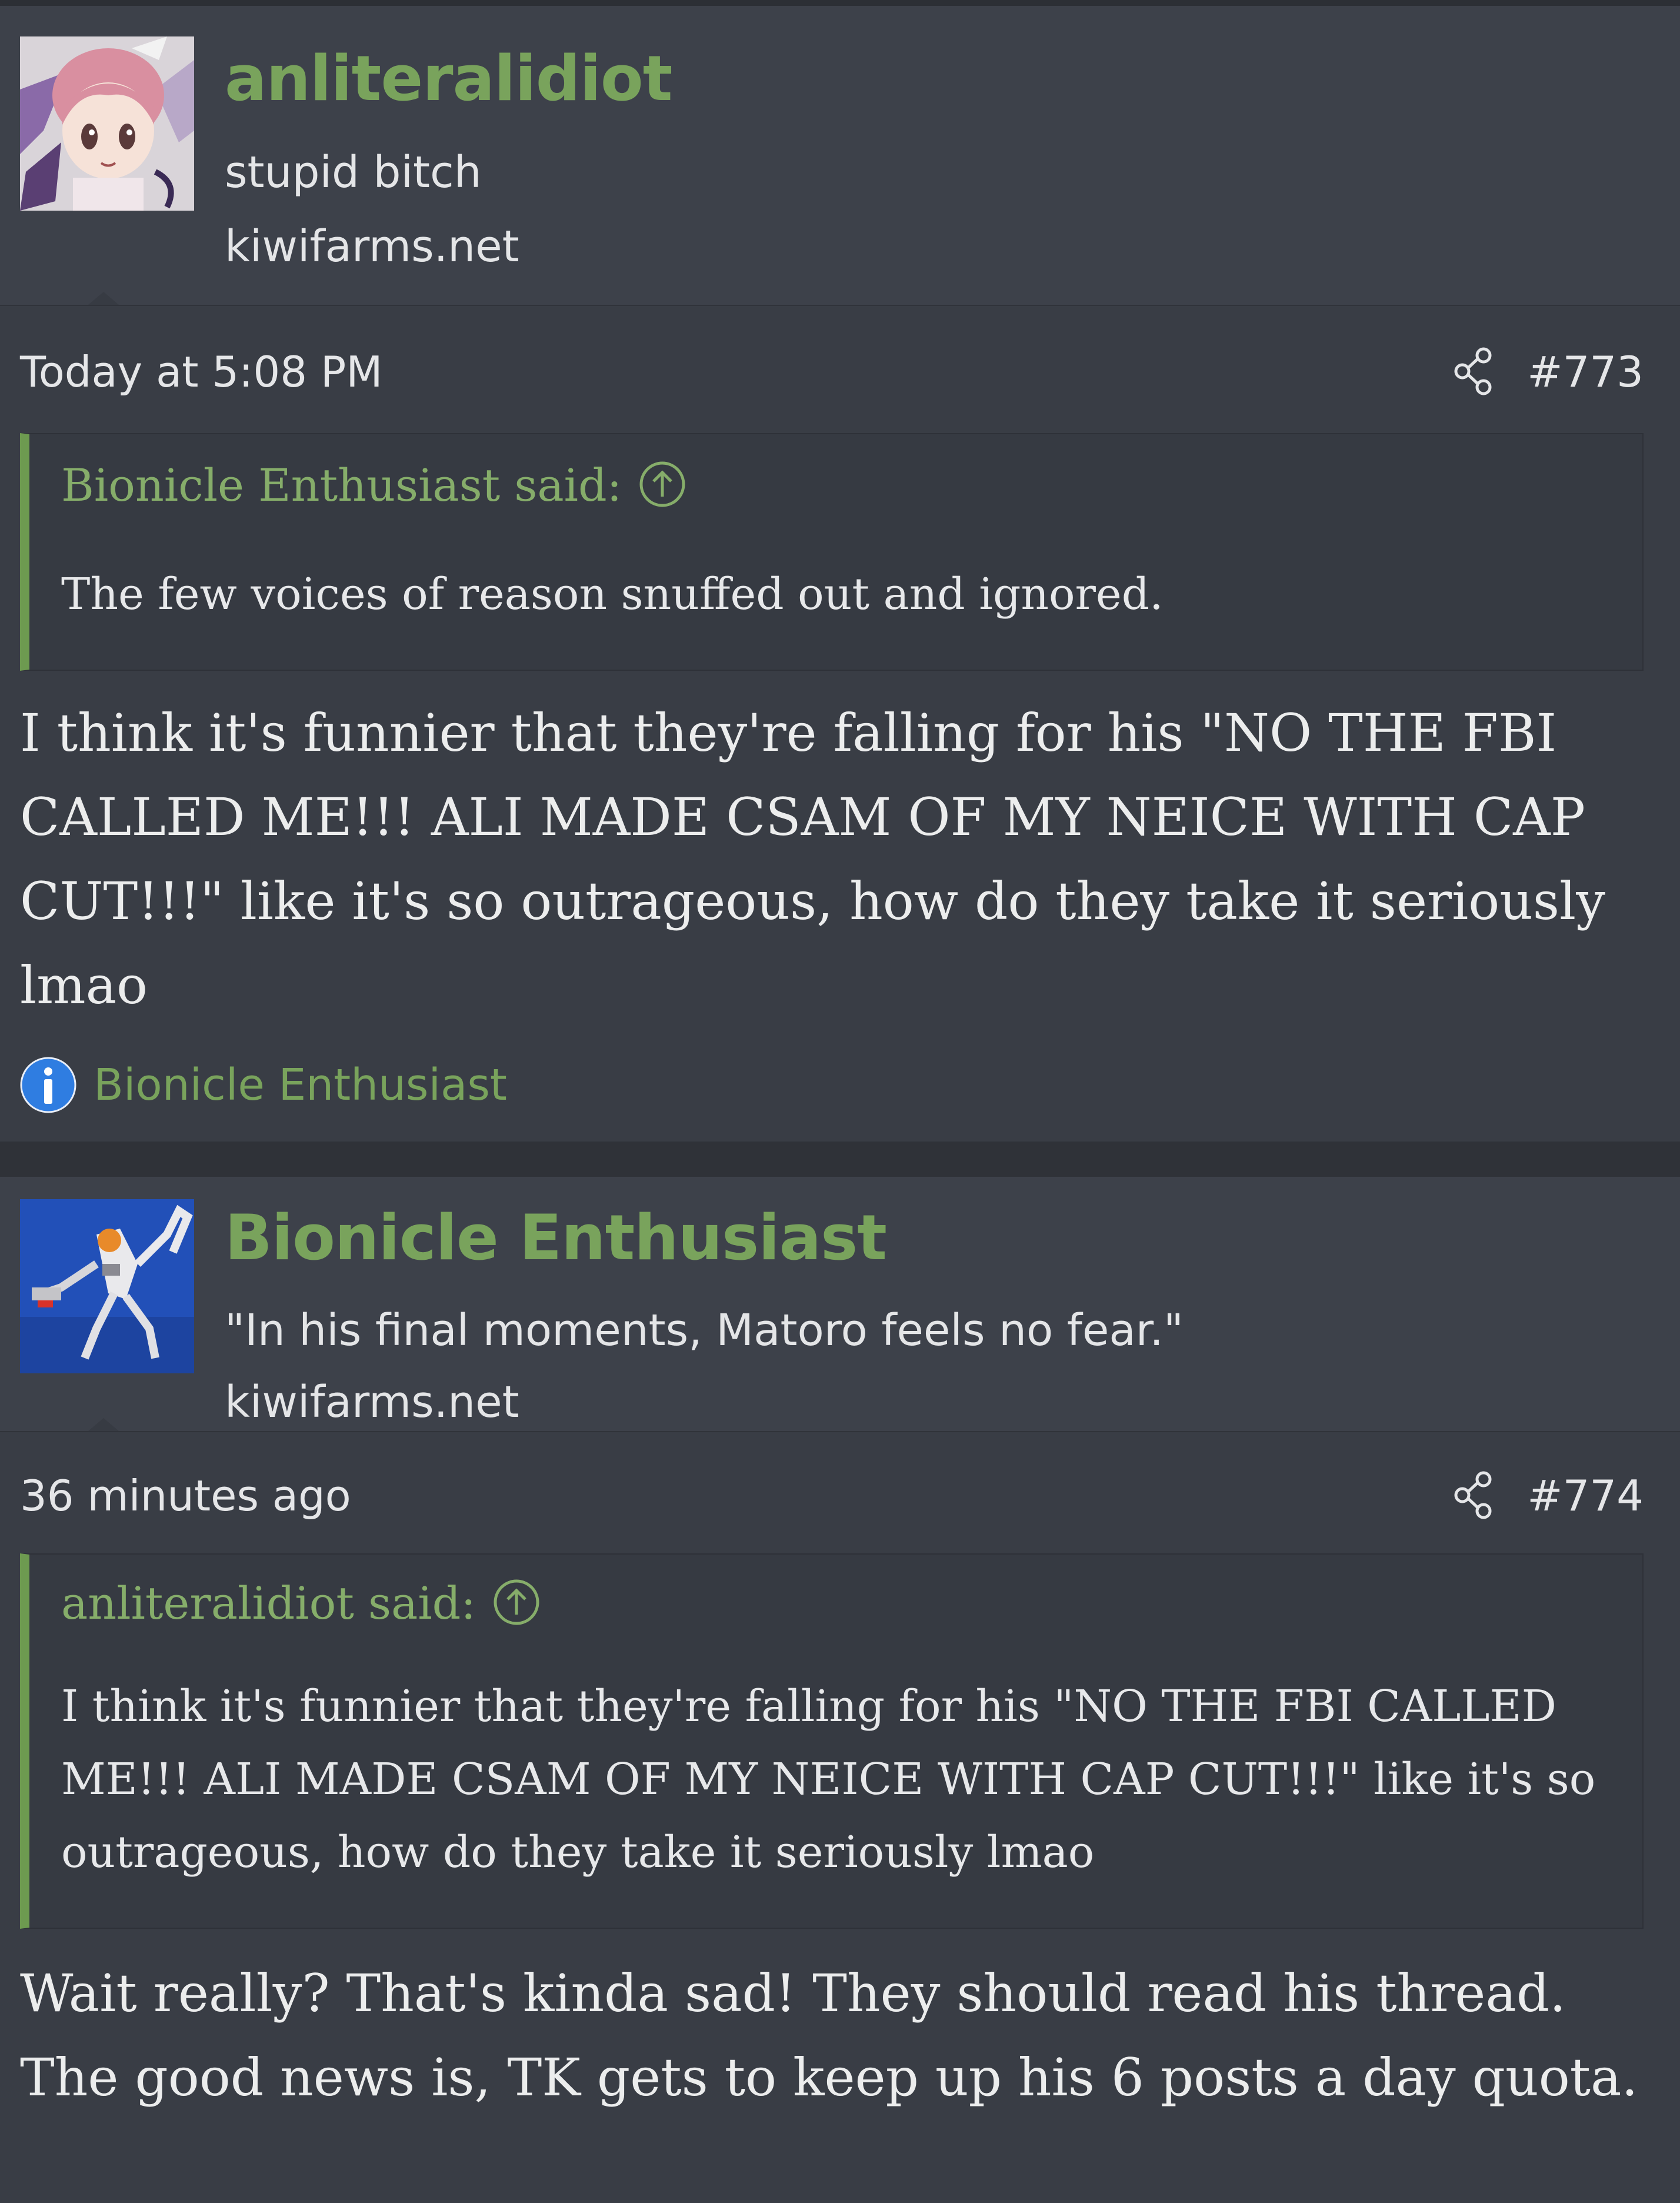 The image size is (1680, 2203). What do you see at coordinates (268, 1603) in the screenshot?
I see `quote-author-label: anliteralidiot said:` at bounding box center [268, 1603].